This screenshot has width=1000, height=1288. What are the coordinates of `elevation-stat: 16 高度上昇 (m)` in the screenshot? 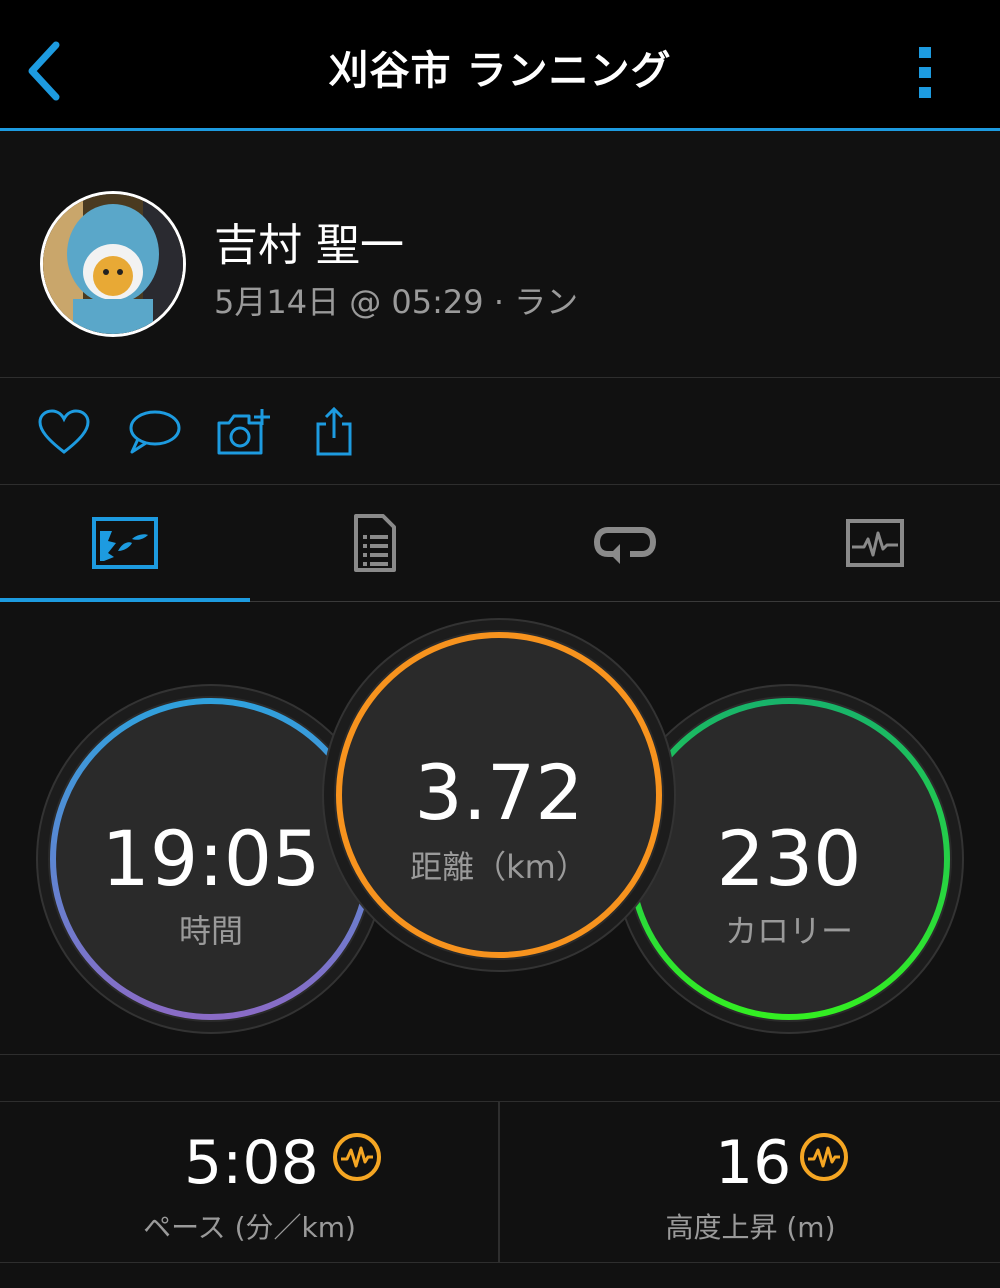 It's located at (750, 1182).